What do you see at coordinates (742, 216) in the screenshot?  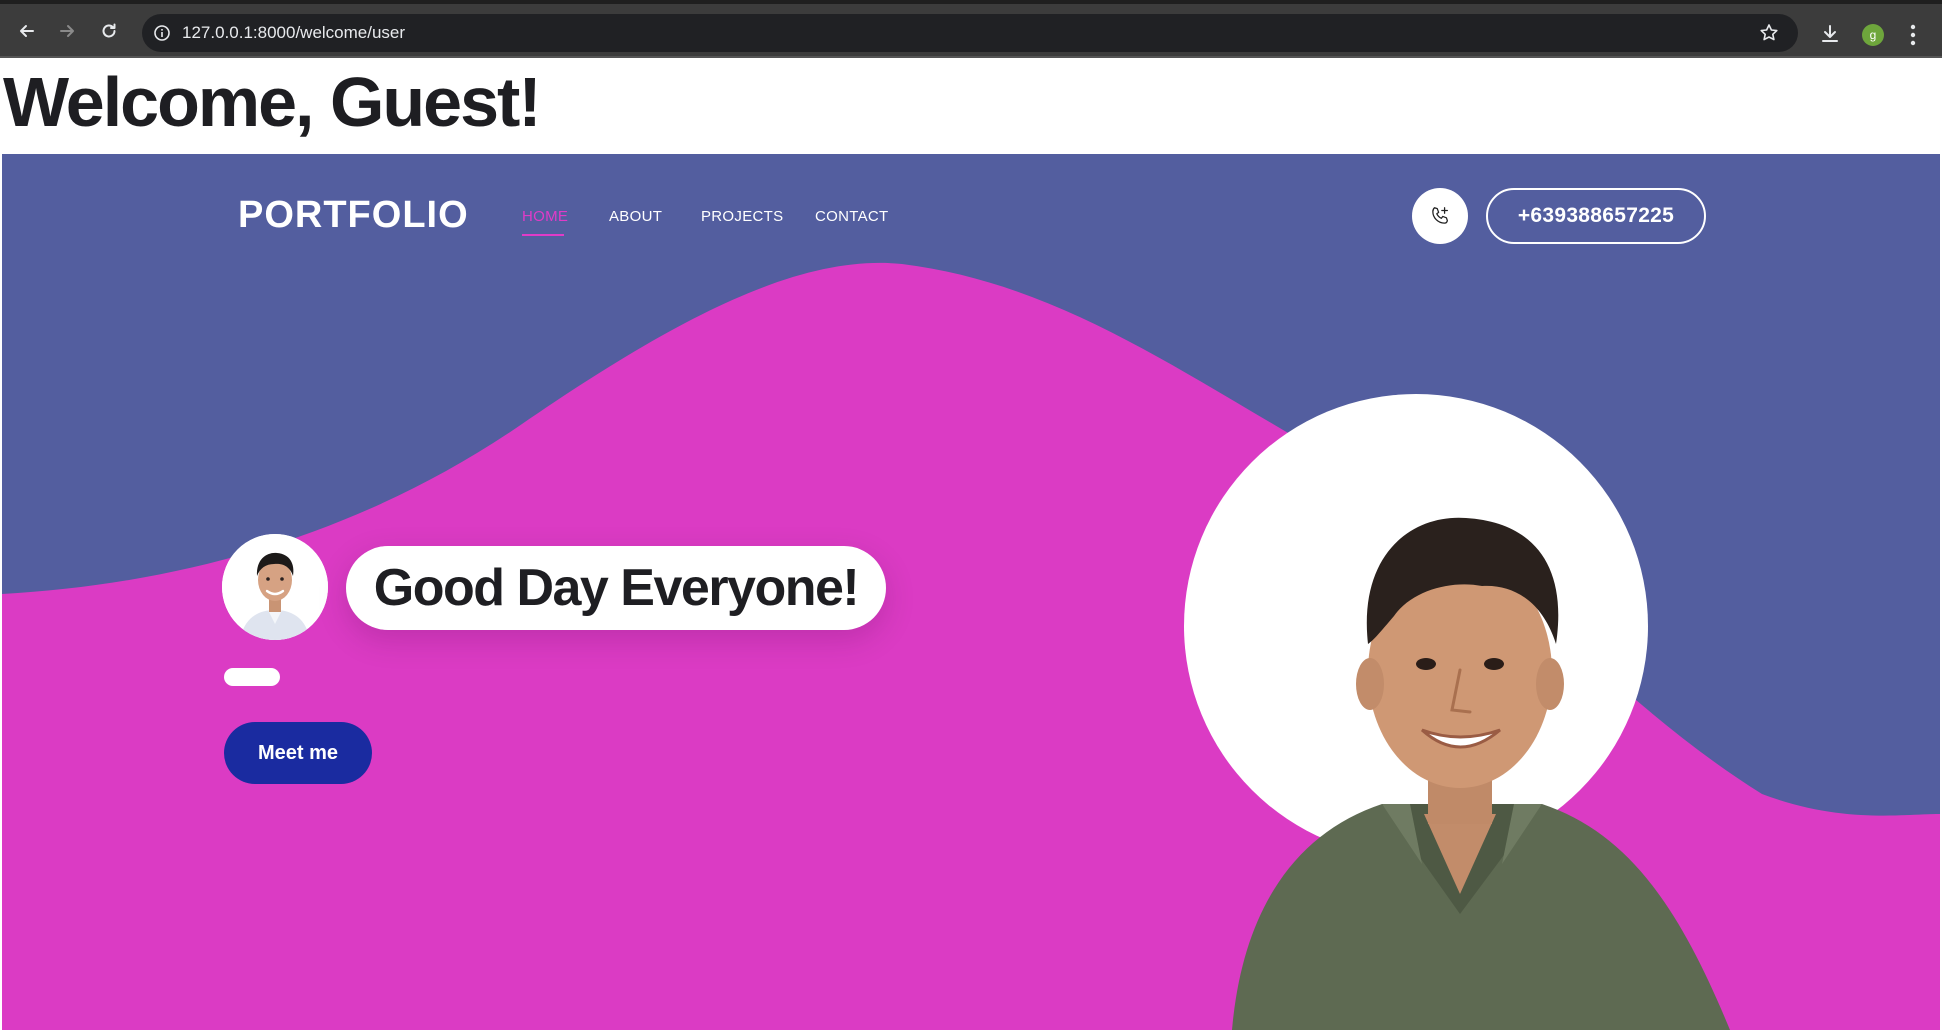 I see `nav-link-projects: PROJECTS` at bounding box center [742, 216].